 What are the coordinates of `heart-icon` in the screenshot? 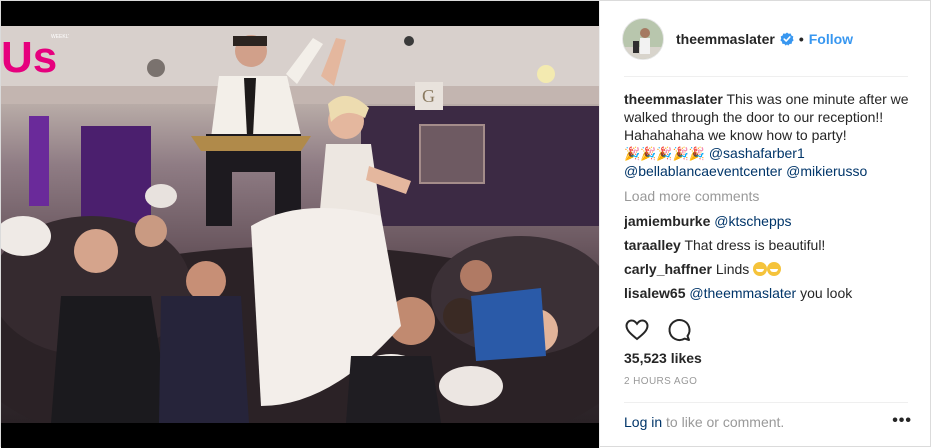 It's located at (637, 330).